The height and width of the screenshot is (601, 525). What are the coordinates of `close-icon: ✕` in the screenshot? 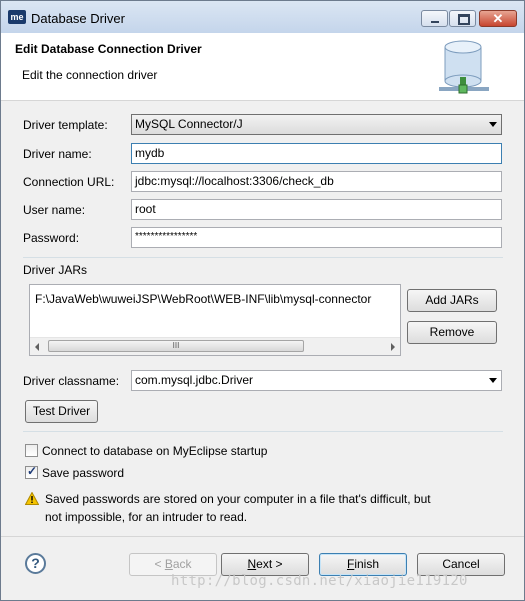 It's located at (498, 18).